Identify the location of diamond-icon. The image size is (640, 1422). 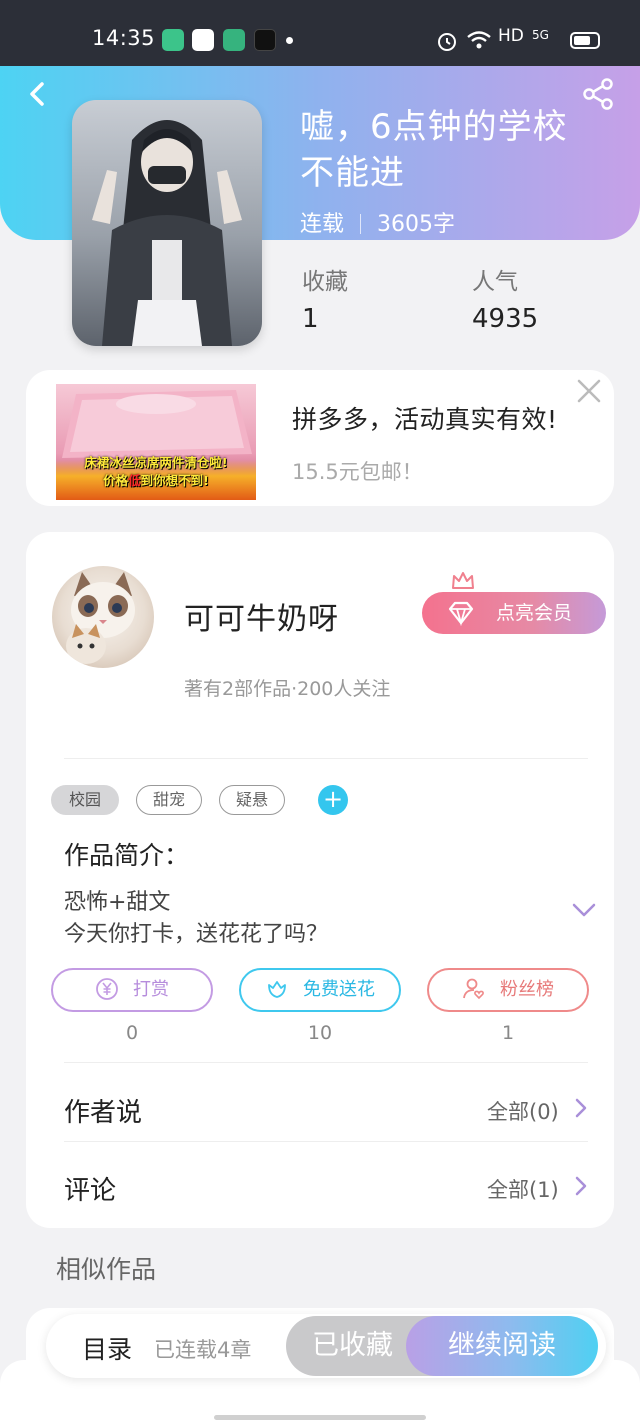
(461, 614).